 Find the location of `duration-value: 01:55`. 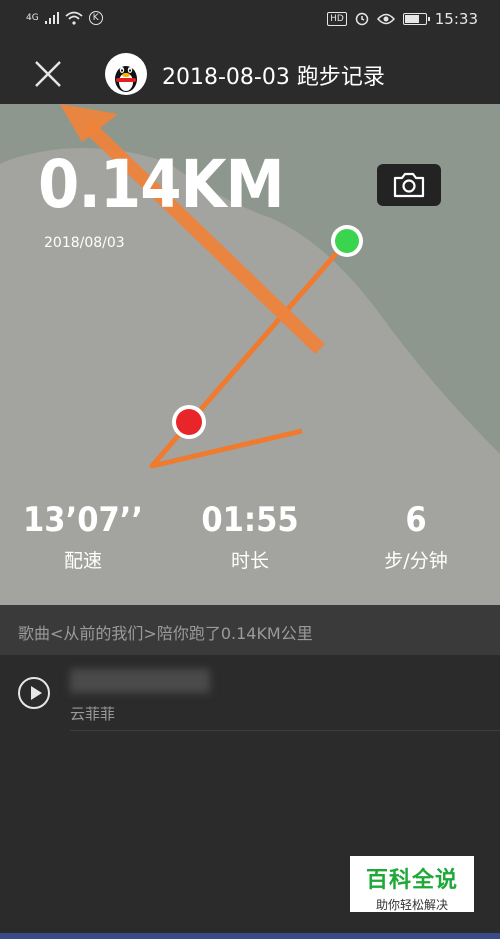

duration-value: 01:55 is located at coordinates (250, 520).